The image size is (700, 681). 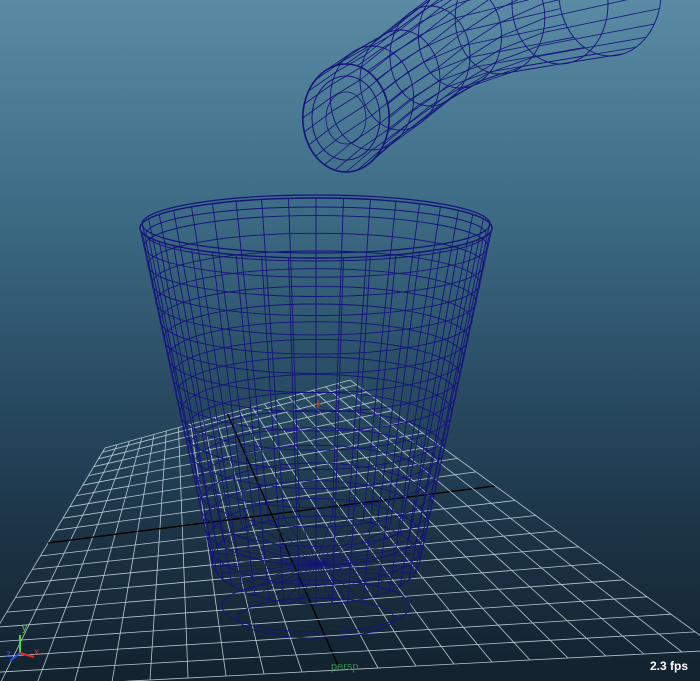 I want to click on axis-z-label: z, so click(x=8, y=654).